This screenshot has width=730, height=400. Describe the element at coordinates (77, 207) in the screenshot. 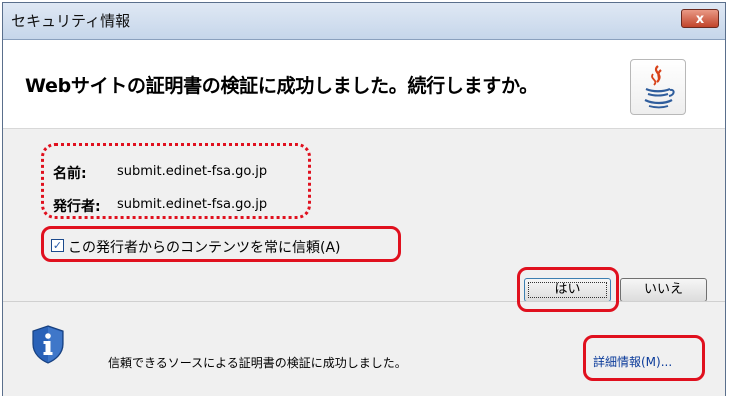

I see `publisher-label: 発行者:` at that location.